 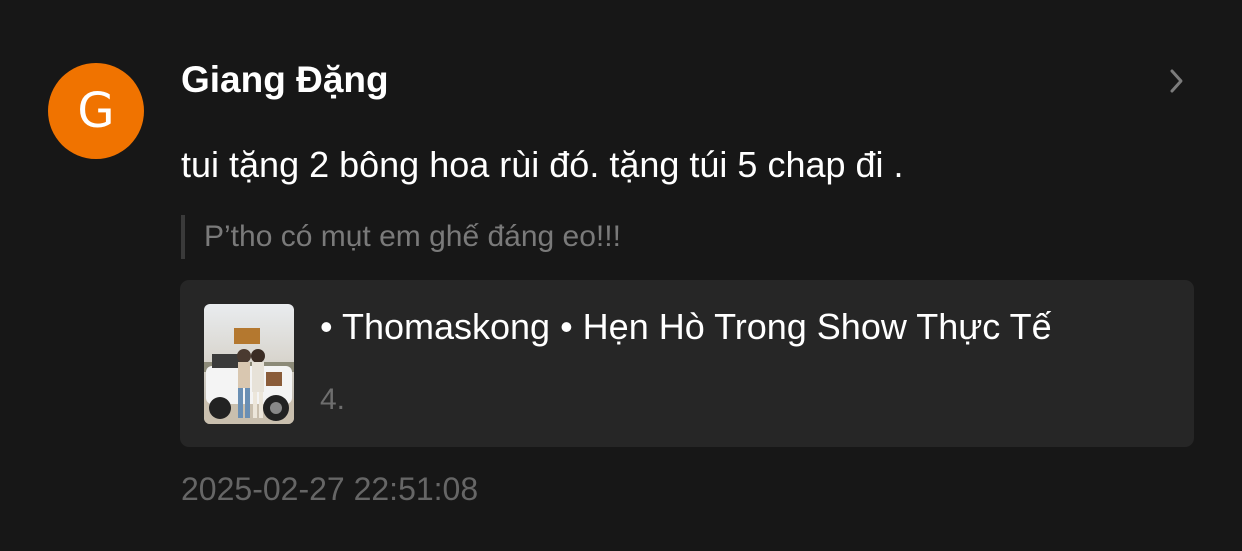 What do you see at coordinates (401, 237) in the screenshot?
I see `quoted-text: P’tho có mụt em ghế đáng eo!!!` at bounding box center [401, 237].